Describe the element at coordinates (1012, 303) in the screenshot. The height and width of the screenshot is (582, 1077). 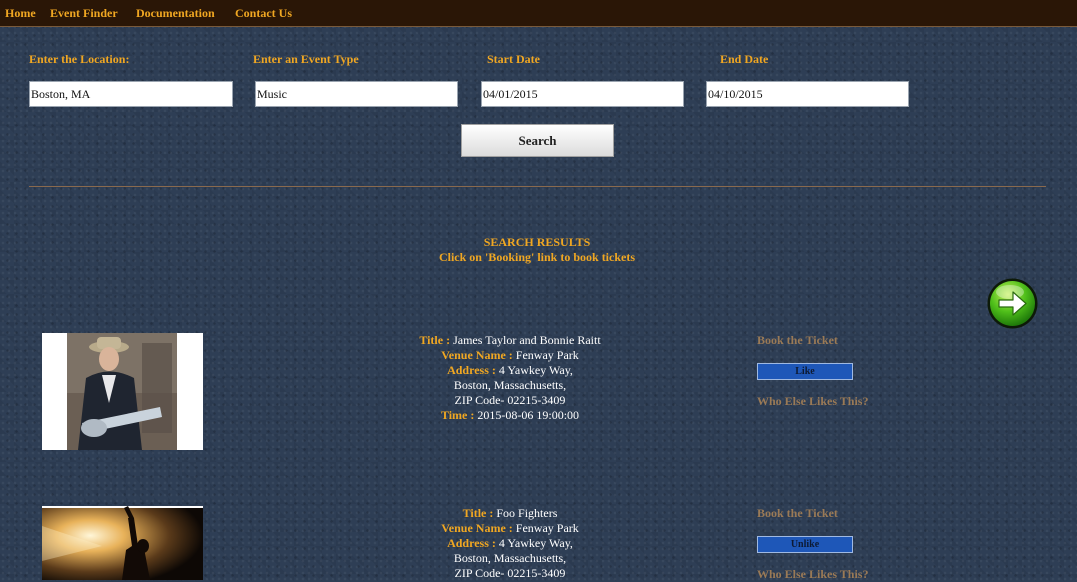
I see `right-arrow-icon` at that location.